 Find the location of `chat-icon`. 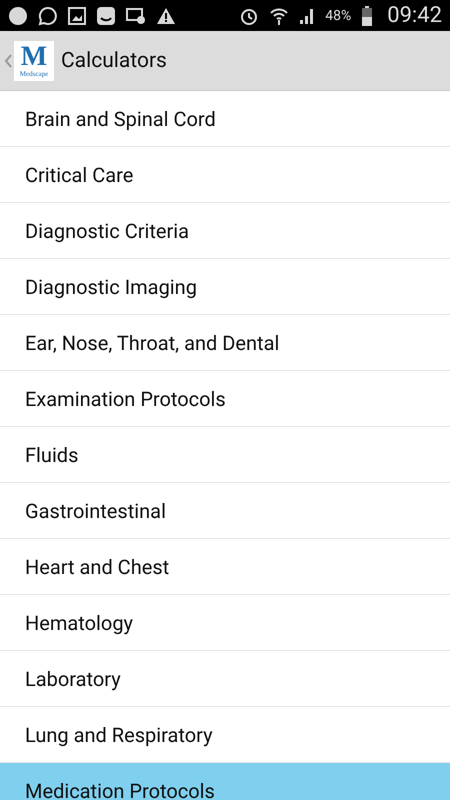

chat-icon is located at coordinates (48, 16).